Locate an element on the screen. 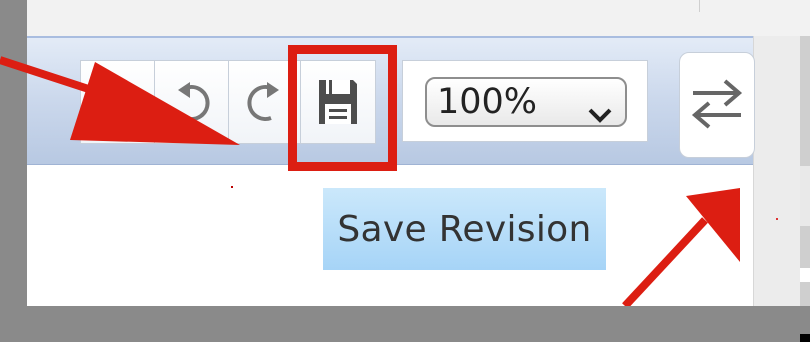 This screenshot has height=342, width=810. swap-arrows-icon is located at coordinates (717, 105).